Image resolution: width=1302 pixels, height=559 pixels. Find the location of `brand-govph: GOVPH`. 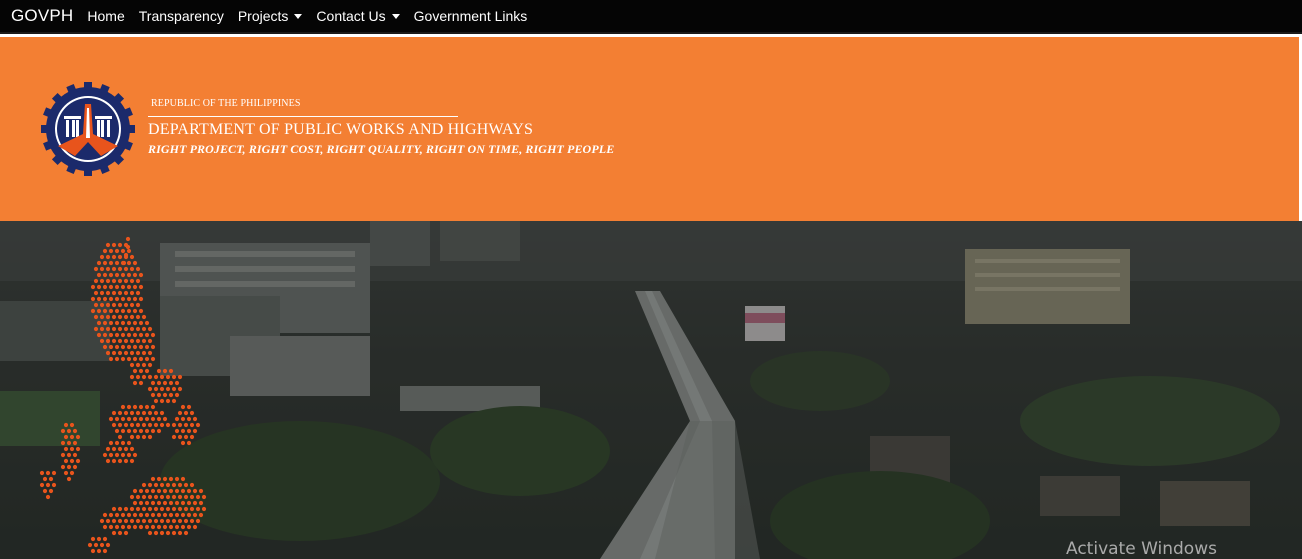

brand-govph: GOVPH is located at coordinates (42, 16).